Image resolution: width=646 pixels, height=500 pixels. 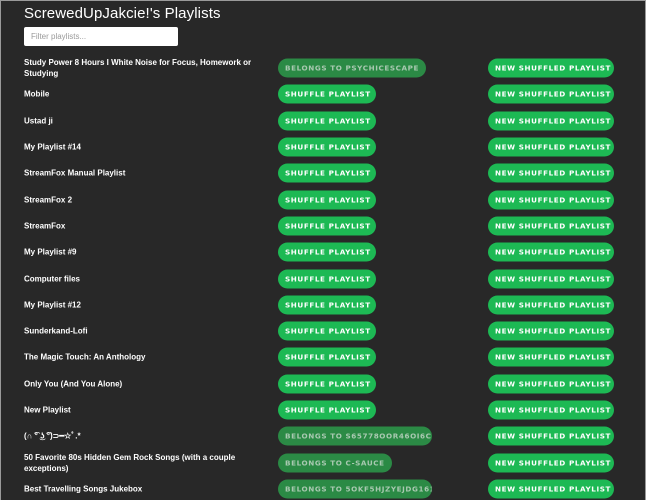 What do you see at coordinates (52, 305) in the screenshot?
I see `playlist-name: My Playlist #12` at bounding box center [52, 305].